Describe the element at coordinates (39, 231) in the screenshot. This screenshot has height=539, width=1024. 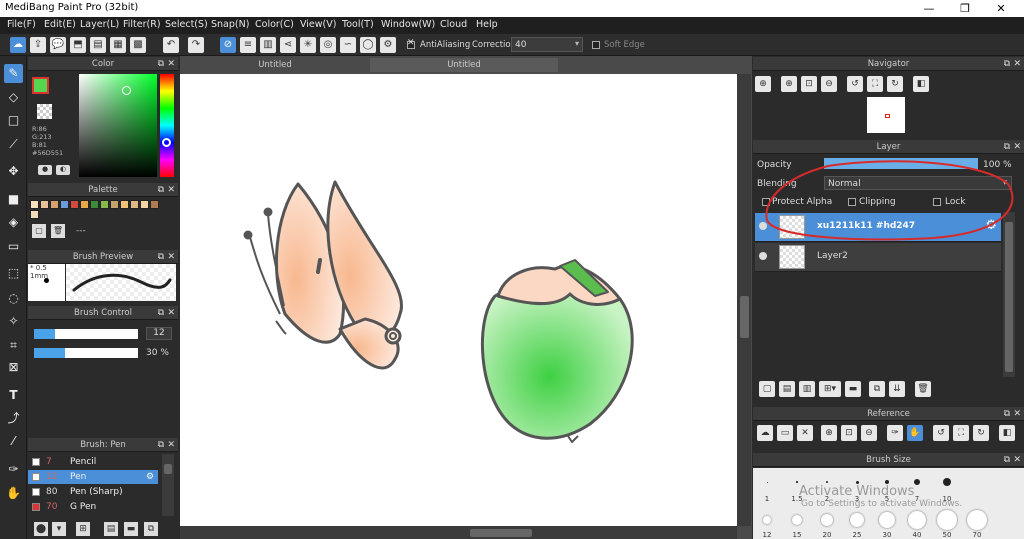
I see `add-page-icon: ▢` at that location.